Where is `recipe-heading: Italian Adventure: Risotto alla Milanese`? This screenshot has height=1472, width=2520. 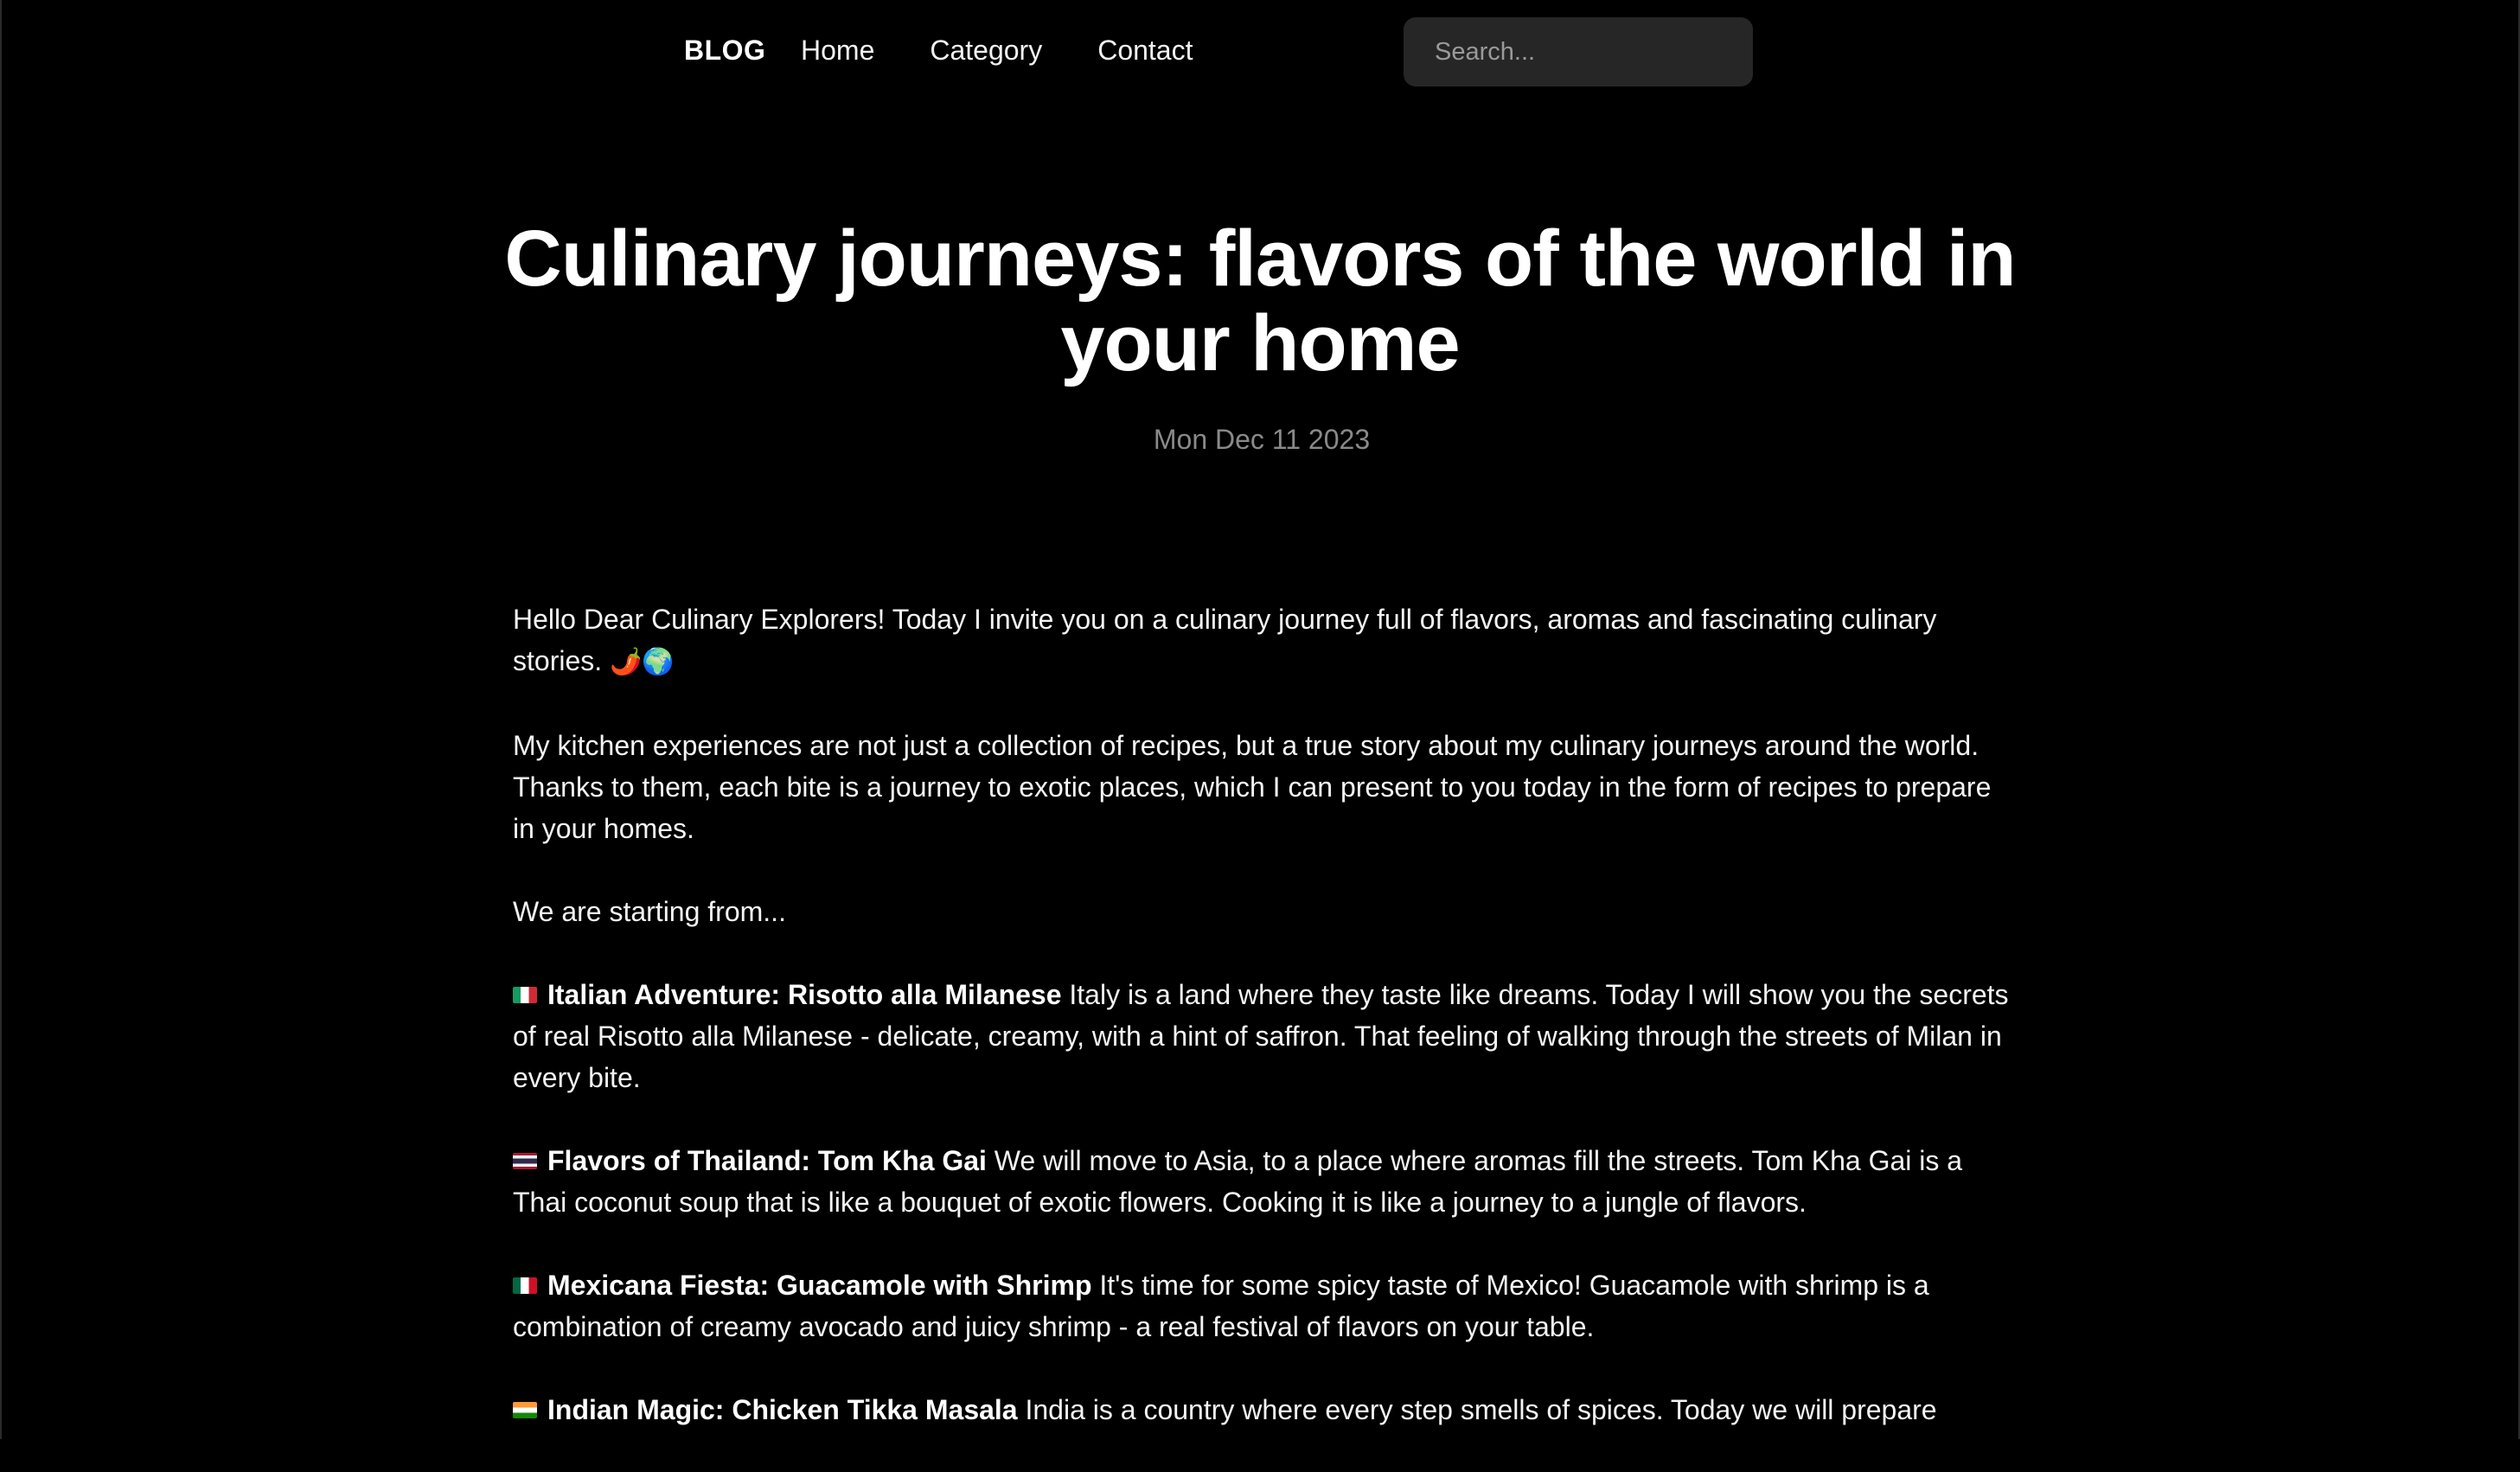 recipe-heading: Italian Adventure: Risotto alla Milanese is located at coordinates (805, 994).